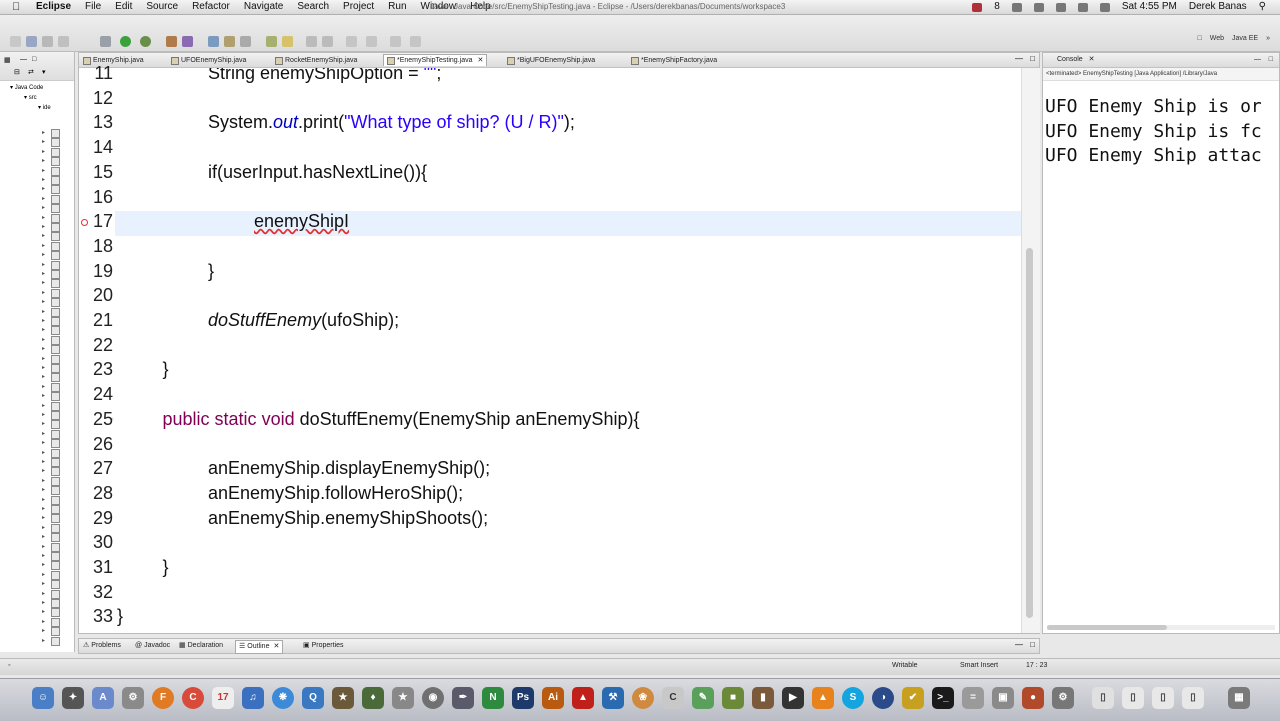 Image resolution: width=1280 pixels, height=721 pixels. What do you see at coordinates (1070, 59) in the screenshot?
I see `console-title: Console` at bounding box center [1070, 59].